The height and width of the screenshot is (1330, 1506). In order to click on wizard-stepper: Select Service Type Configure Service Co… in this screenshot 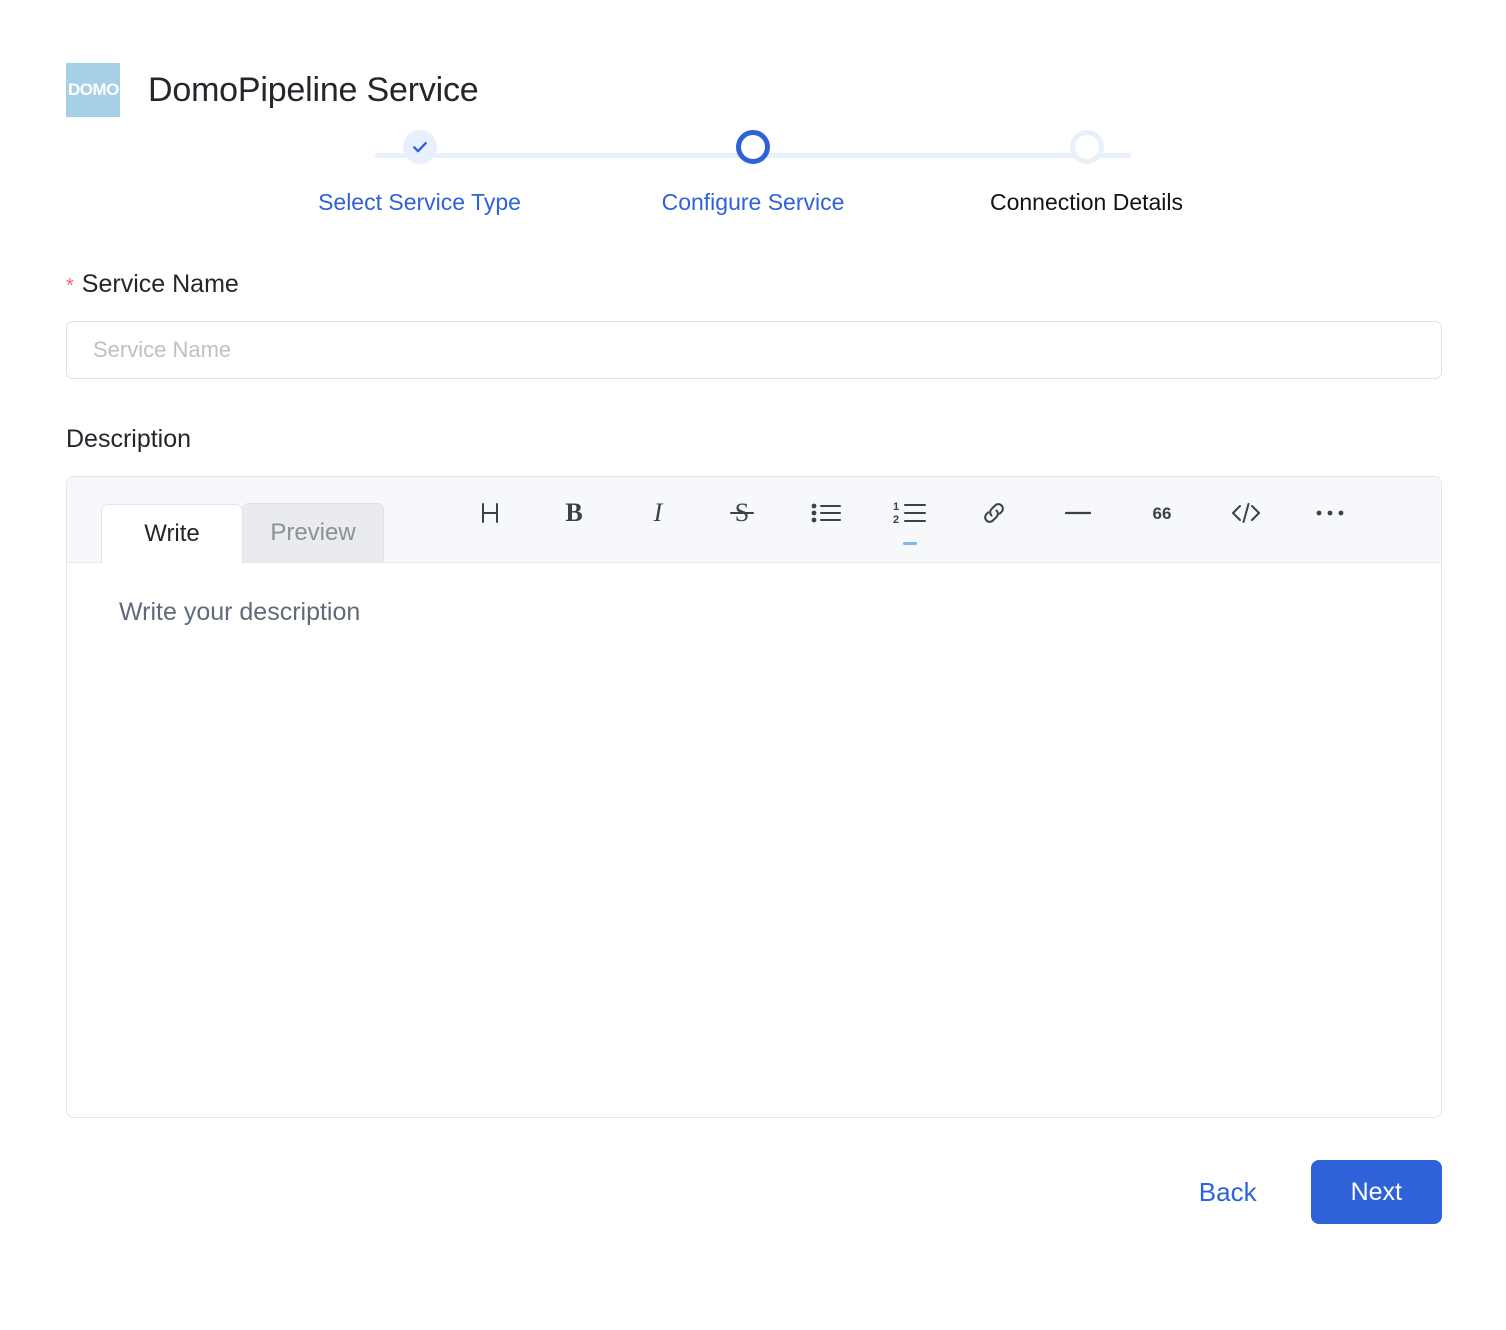, I will do `click(753, 182)`.